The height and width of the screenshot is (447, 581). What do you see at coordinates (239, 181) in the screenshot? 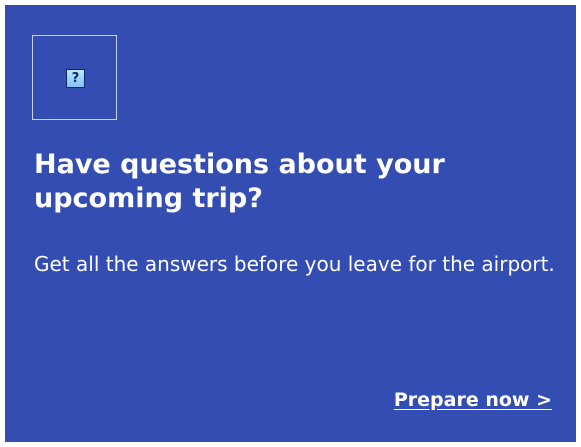
I see `card-title: Have questions about your upcoming trip?` at bounding box center [239, 181].